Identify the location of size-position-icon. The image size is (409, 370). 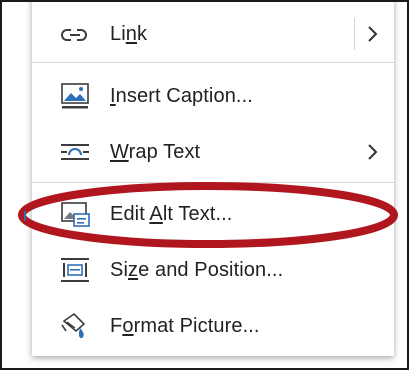
(75, 270).